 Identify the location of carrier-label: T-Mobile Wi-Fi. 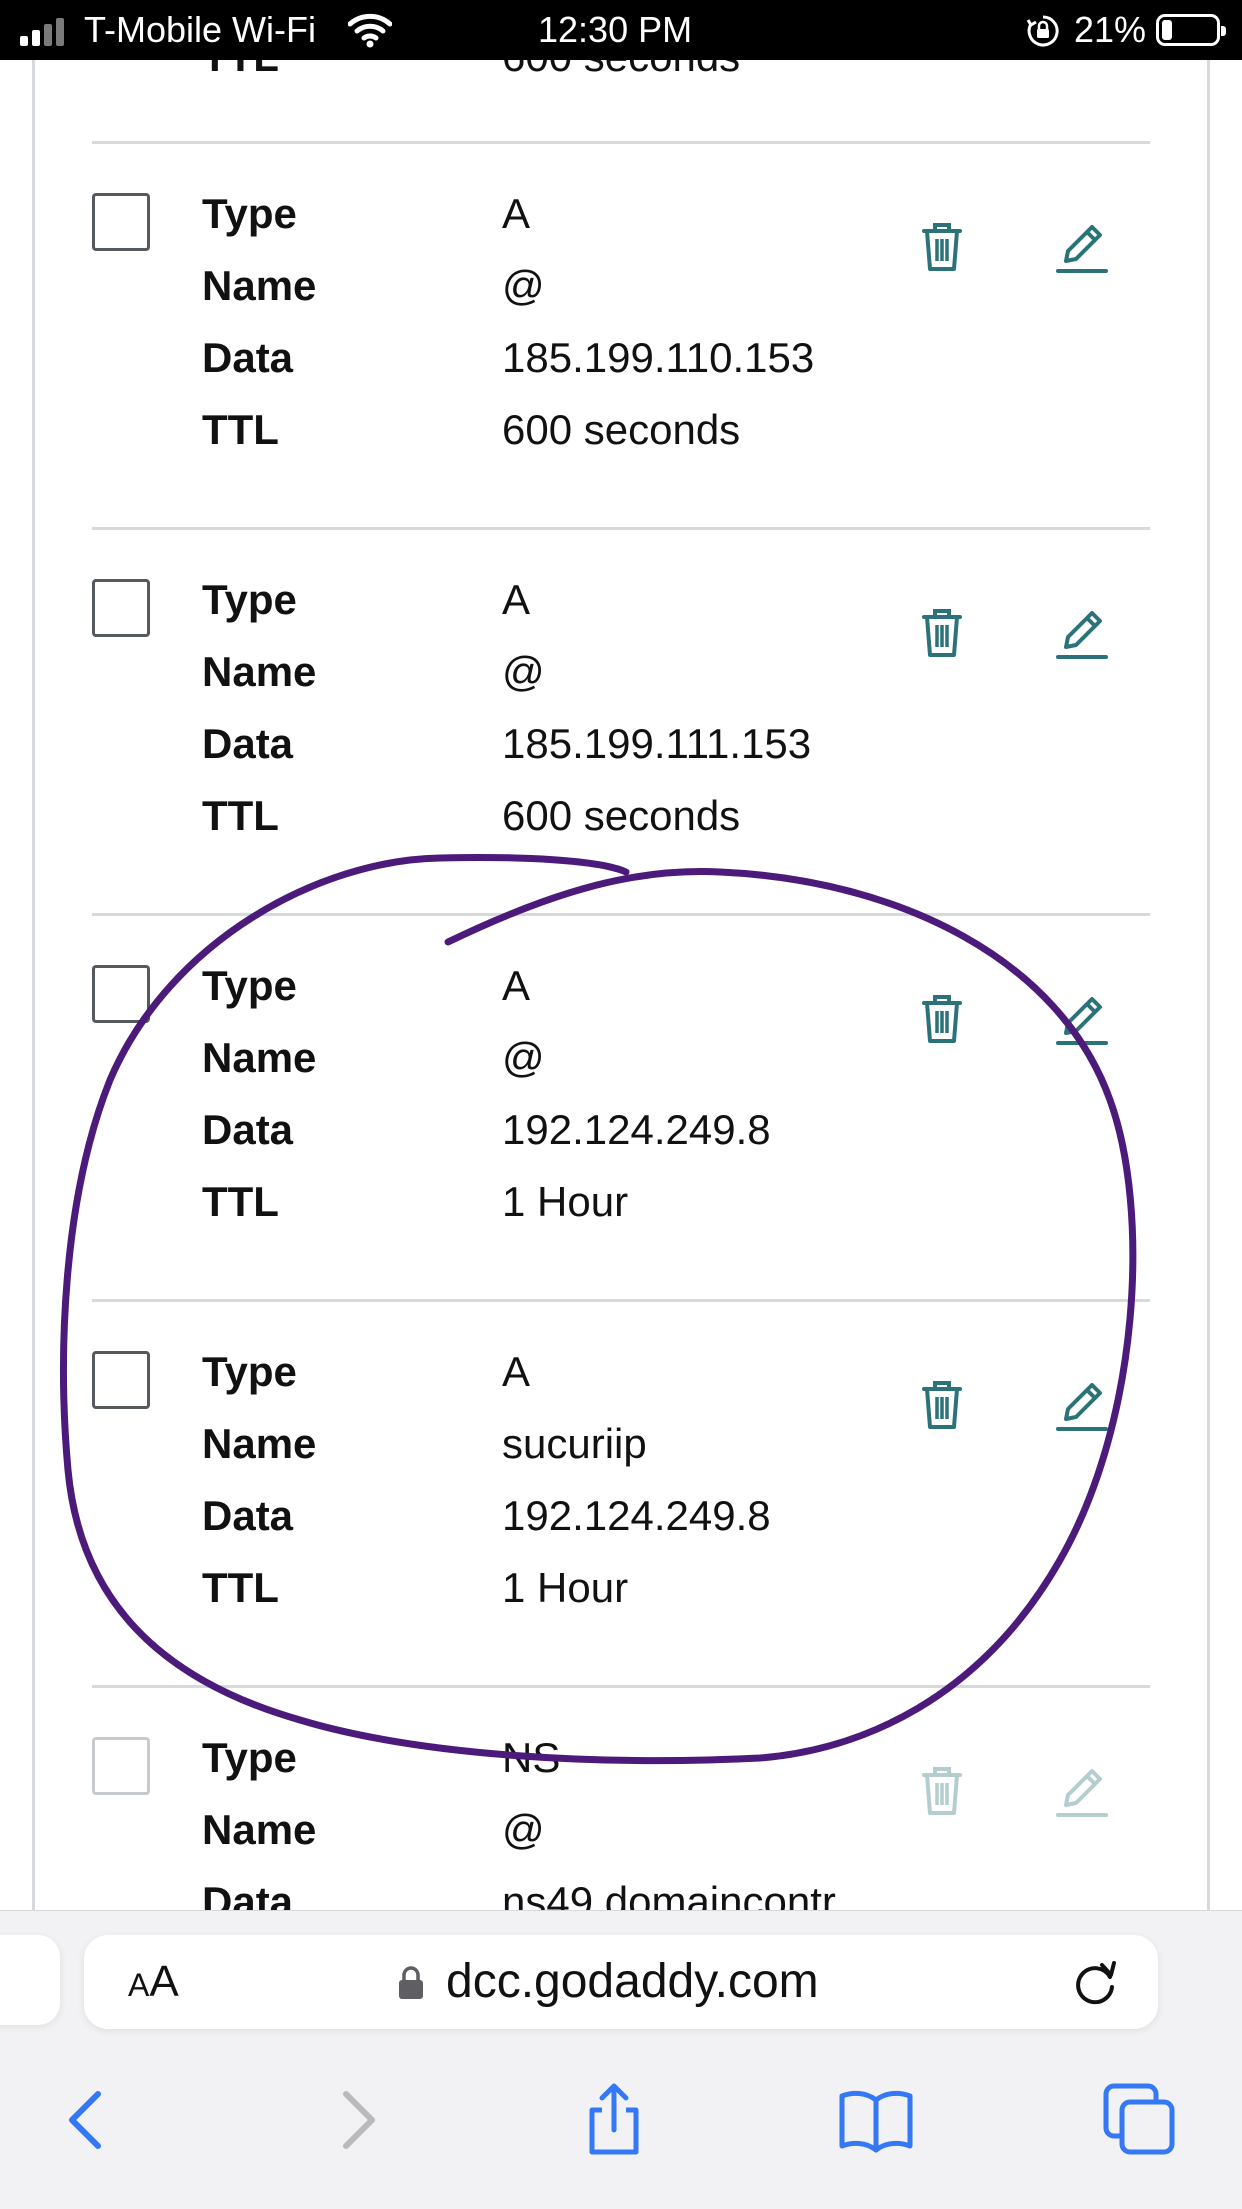
(200, 29).